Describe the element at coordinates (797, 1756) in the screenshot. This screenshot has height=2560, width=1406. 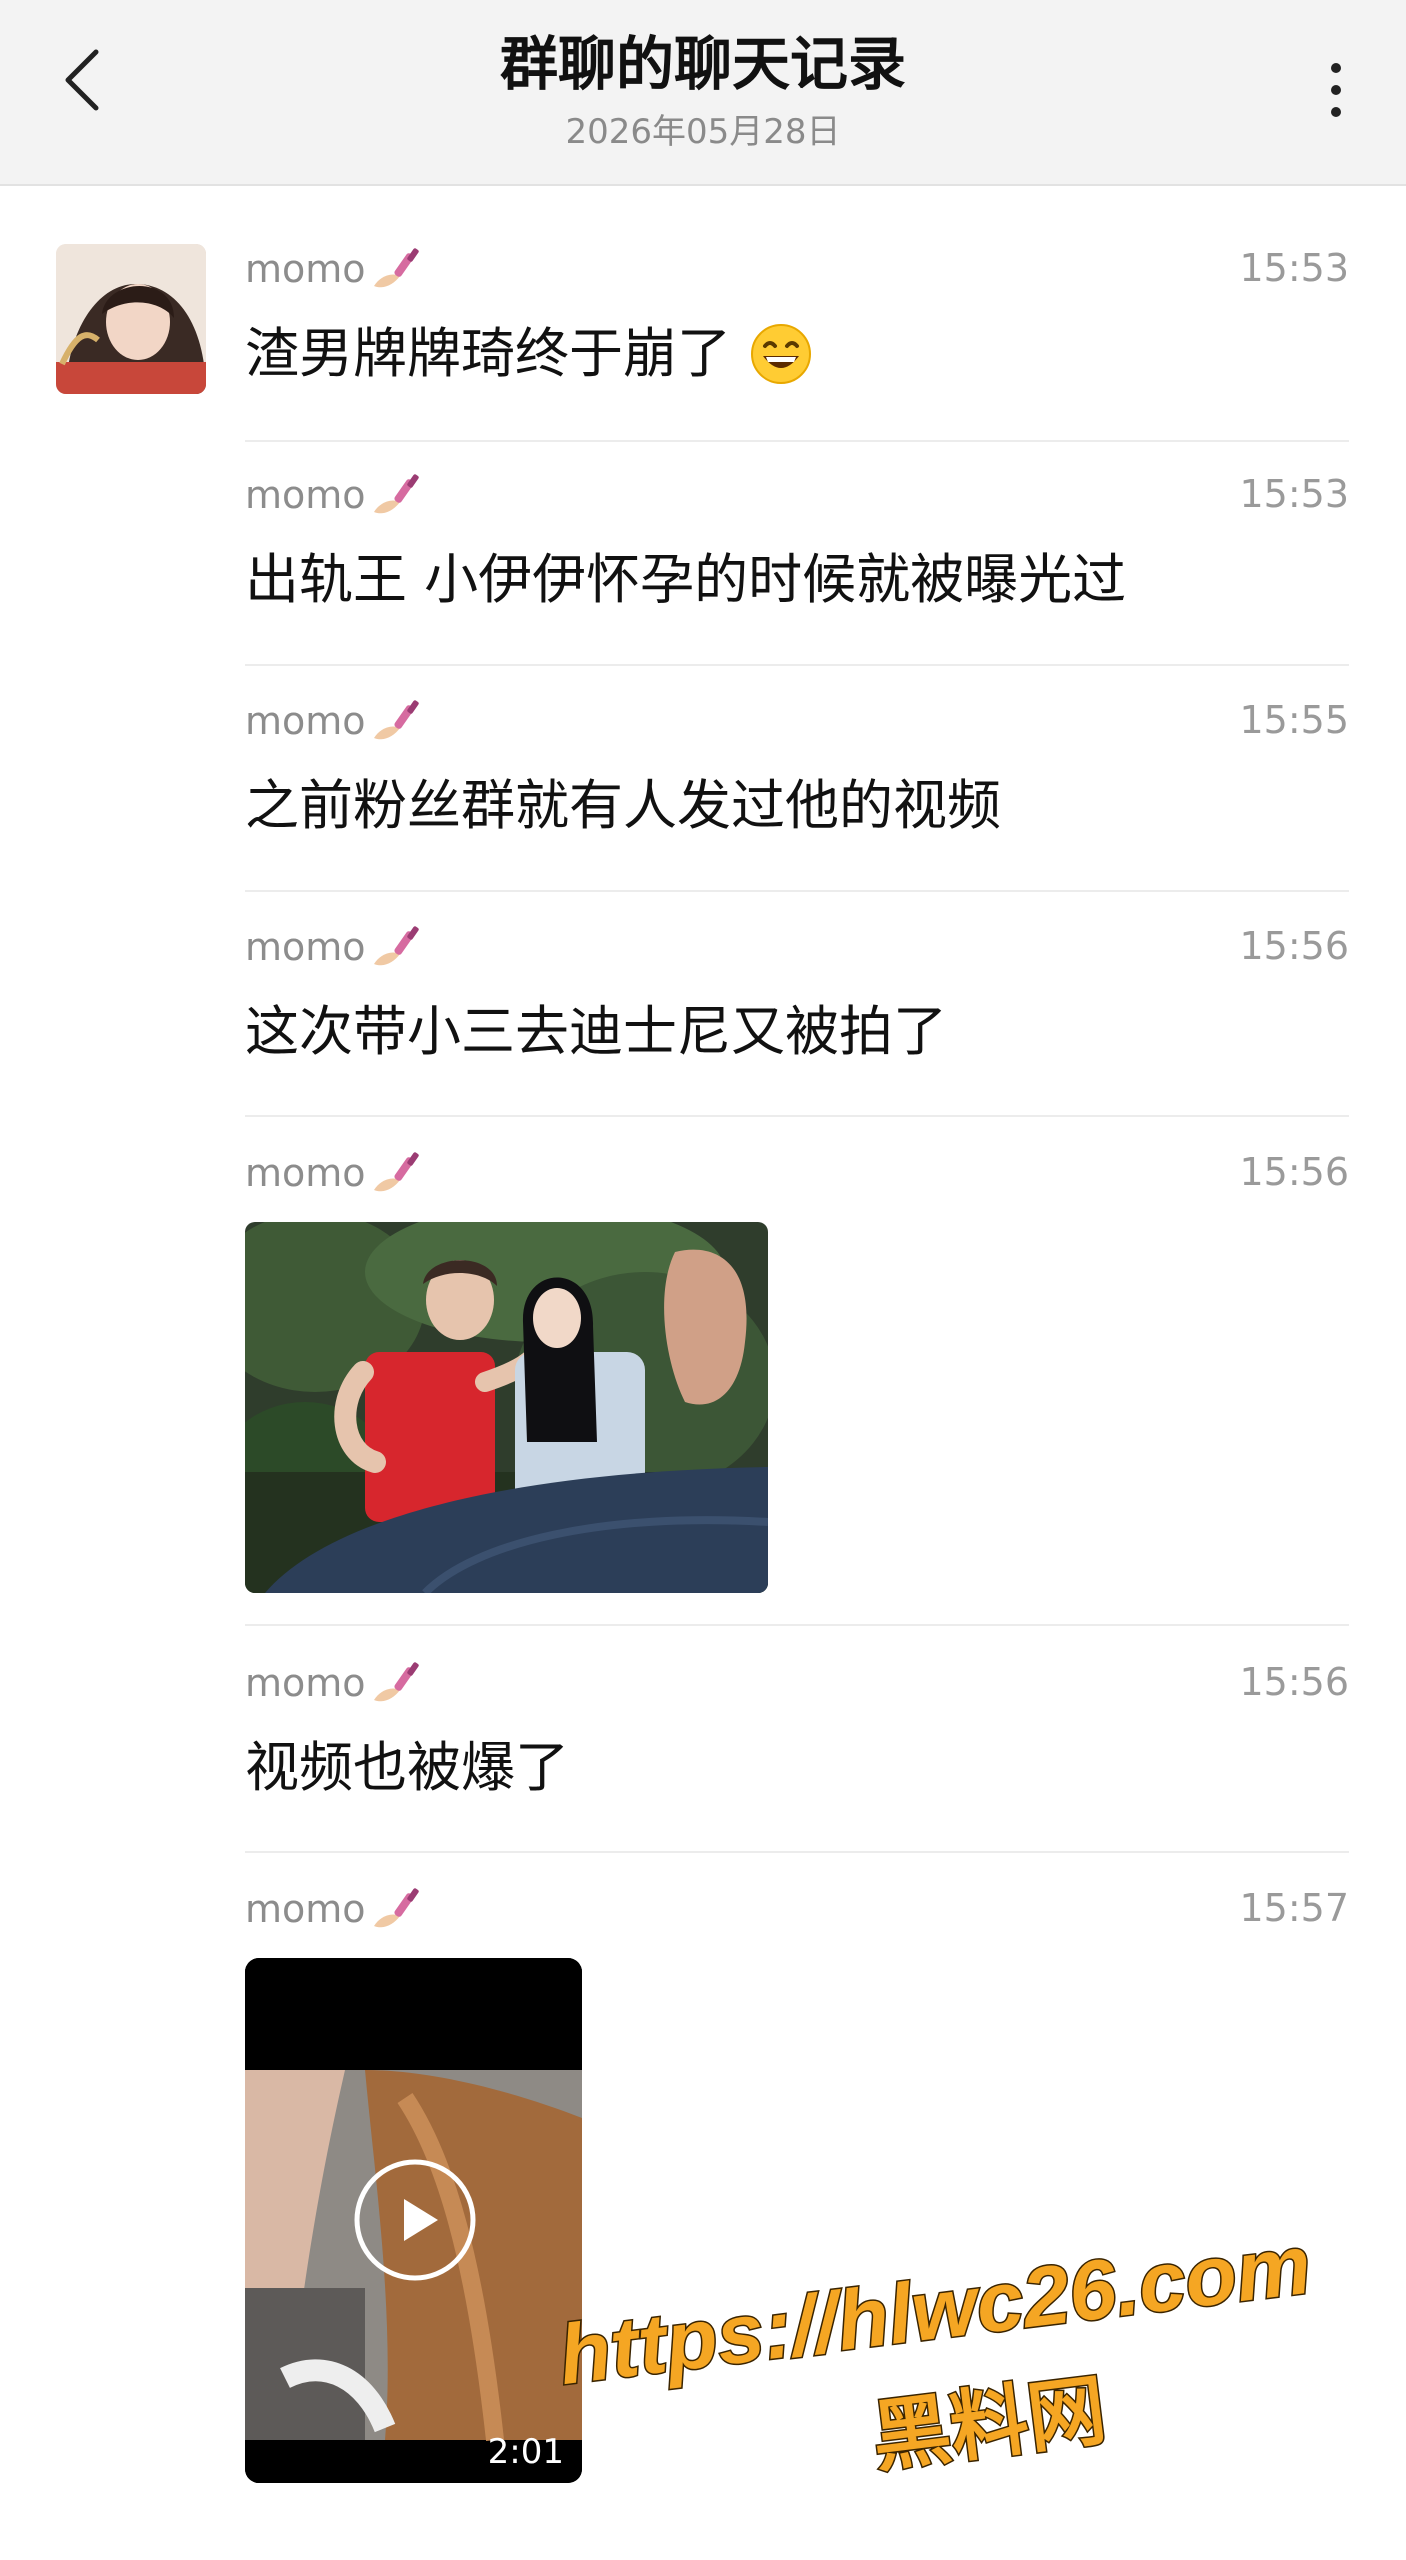
I see `chat-message: momo 15:56 视频也被爆了` at that location.